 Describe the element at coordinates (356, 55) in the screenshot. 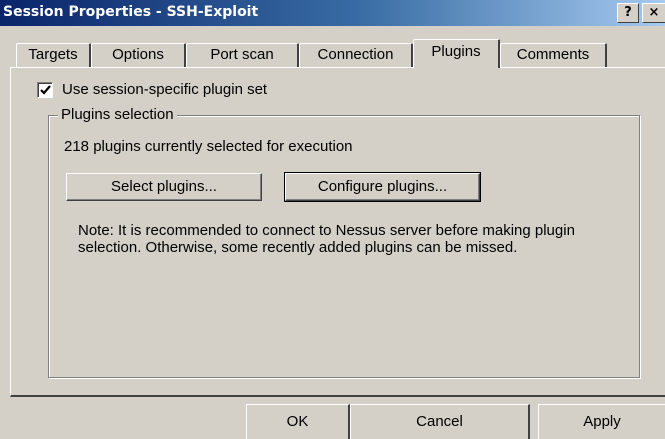

I see `tab-connection: Connection` at that location.